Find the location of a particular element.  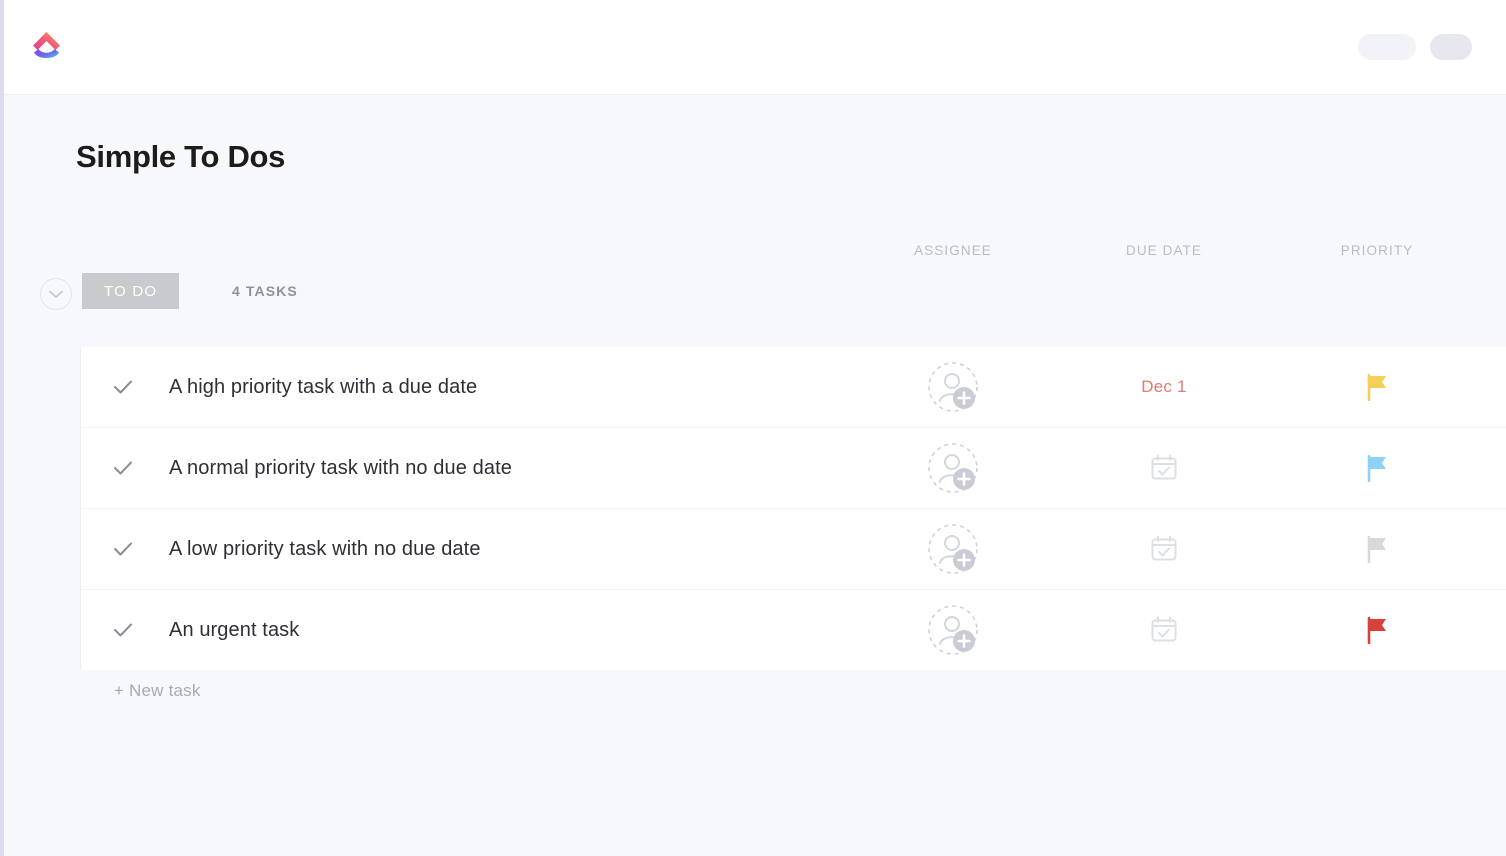

due-date-value: Dec 1 is located at coordinates (1164, 386).